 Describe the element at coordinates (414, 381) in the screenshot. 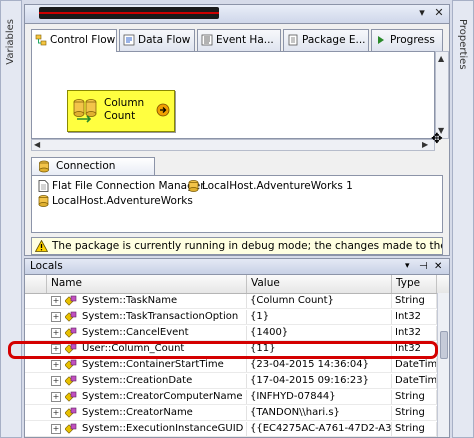

I see `cell-type: DateTime` at that location.